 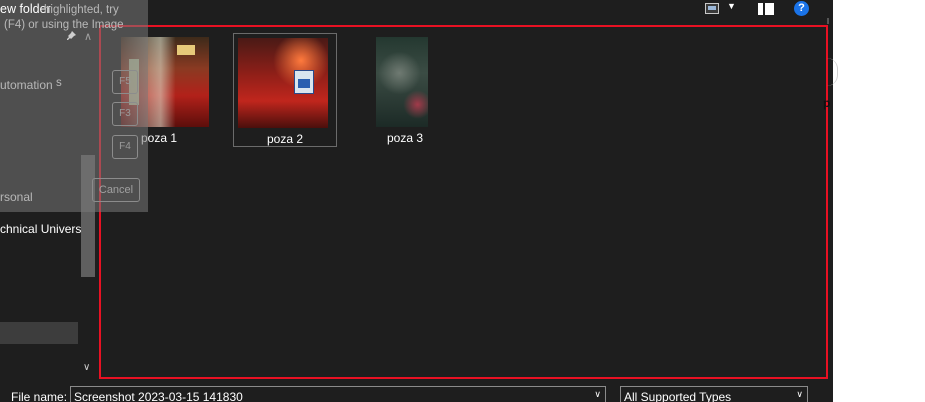 I want to click on file-name-value: Screenshot 2023-03-15 141830, so click(x=158, y=396).